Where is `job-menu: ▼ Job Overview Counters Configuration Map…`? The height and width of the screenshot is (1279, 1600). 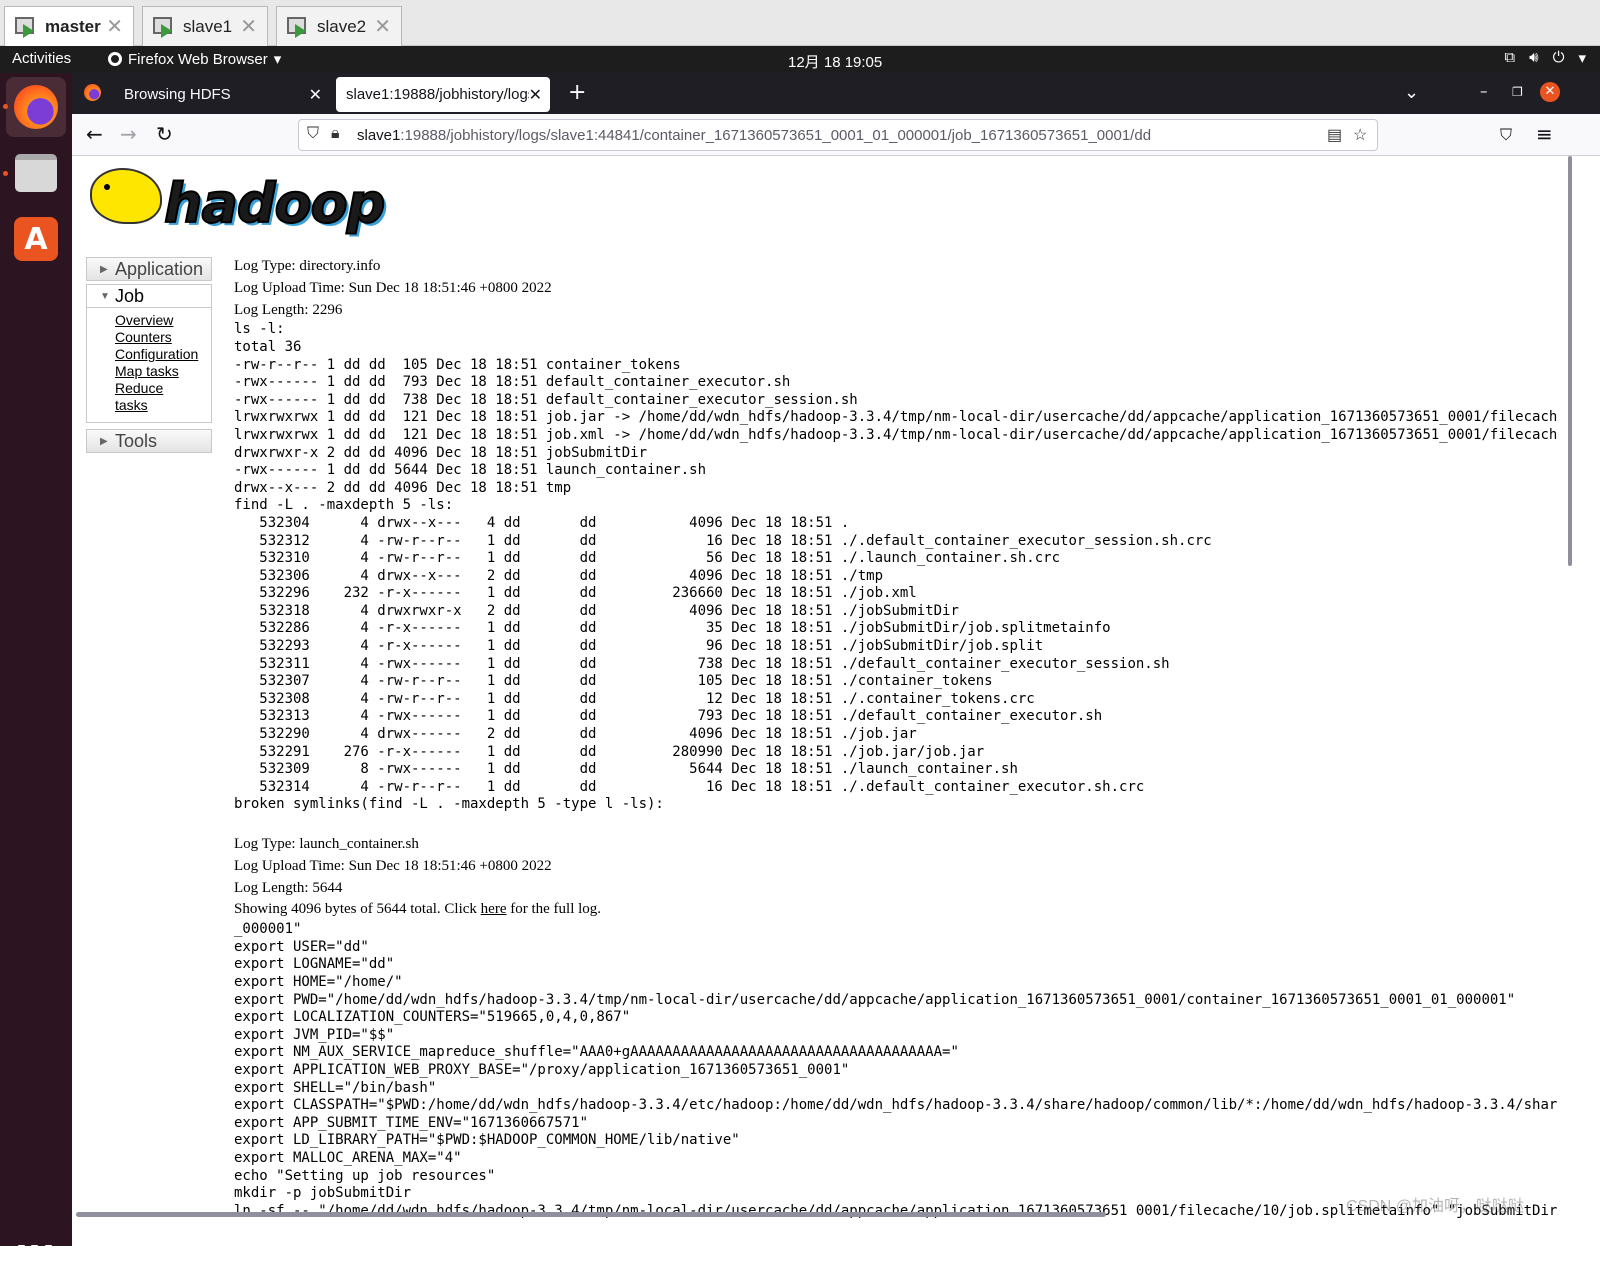
job-menu: ▼ Job Overview Counters Configuration Map… is located at coordinates (149, 353).